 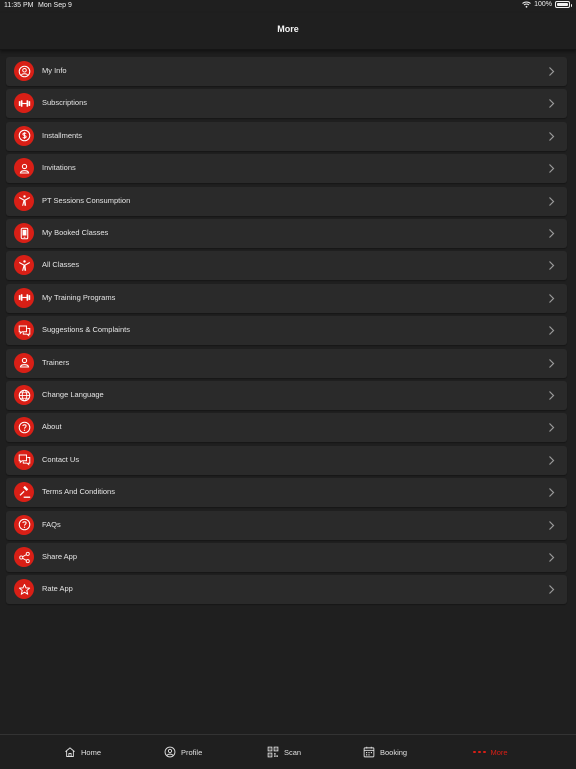 What do you see at coordinates (286, 169) in the screenshot?
I see `menu-item-invitations: Invitations` at bounding box center [286, 169].